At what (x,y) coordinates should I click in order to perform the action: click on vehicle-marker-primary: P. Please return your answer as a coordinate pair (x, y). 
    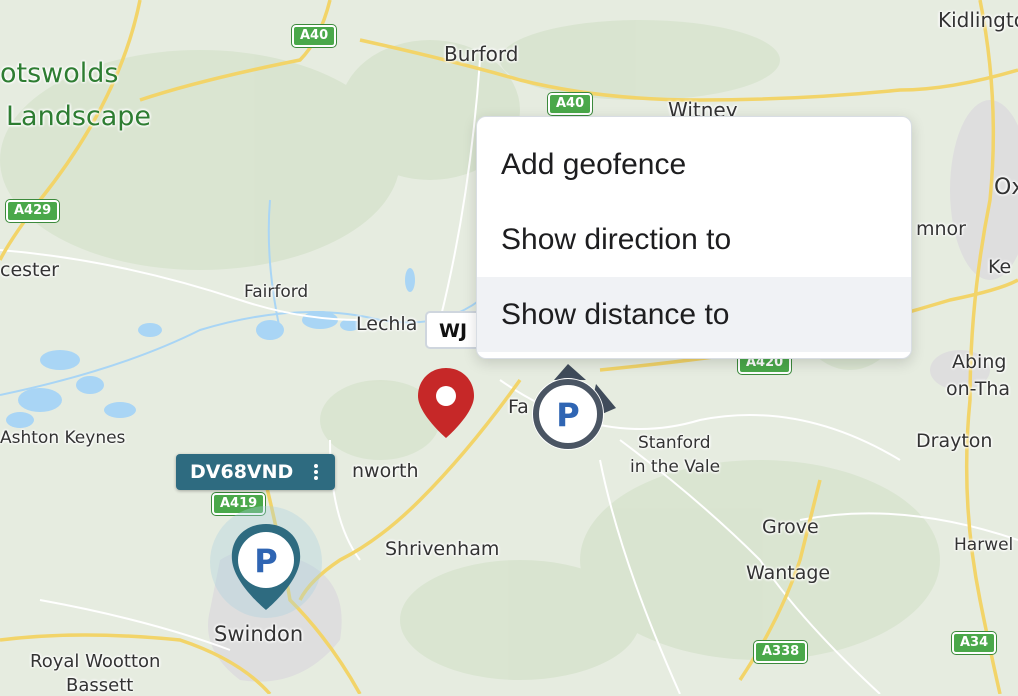
    Looking at the image, I should click on (266, 566).